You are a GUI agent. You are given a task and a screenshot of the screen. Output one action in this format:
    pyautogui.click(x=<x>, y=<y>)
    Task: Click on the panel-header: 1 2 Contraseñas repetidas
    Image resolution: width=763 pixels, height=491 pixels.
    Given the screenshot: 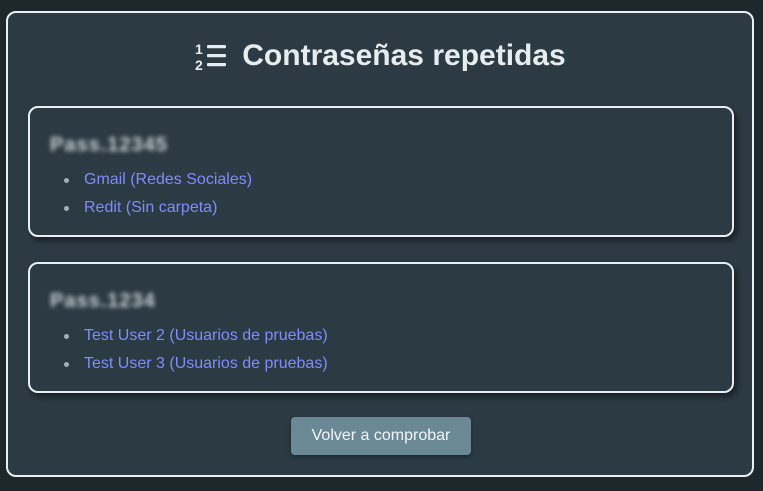 What is the action you would take?
    pyautogui.click(x=380, y=56)
    